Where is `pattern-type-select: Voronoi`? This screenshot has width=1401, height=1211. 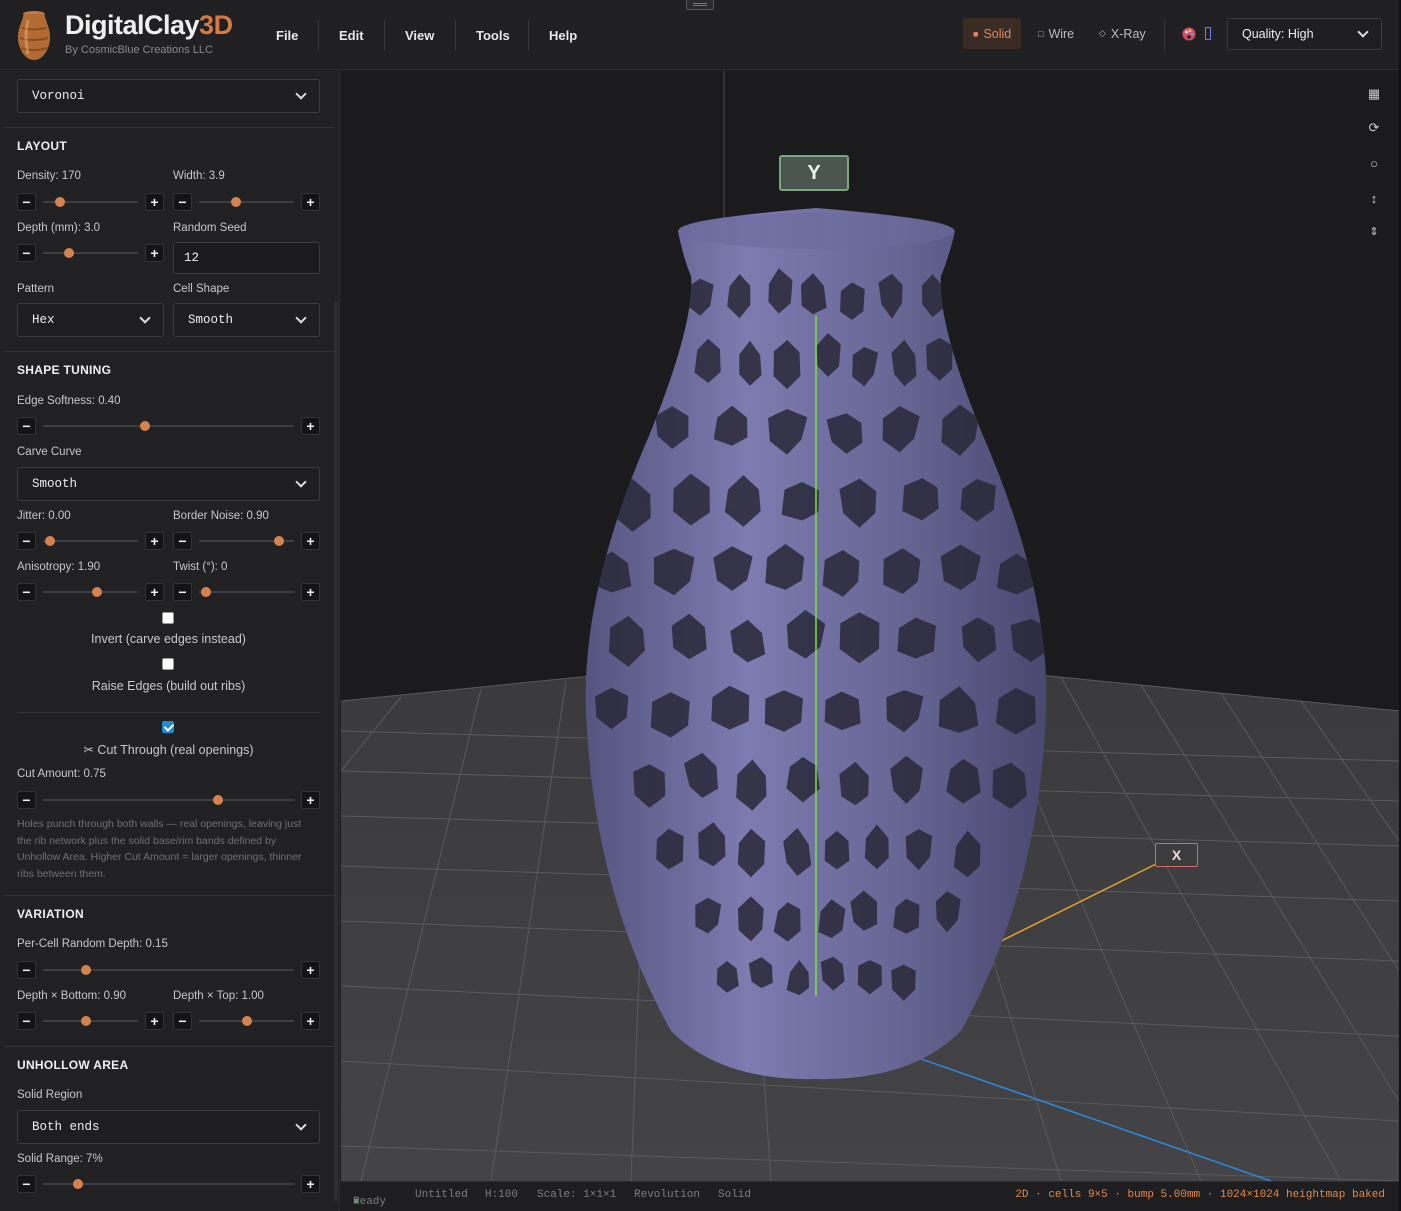 pattern-type-select: Voronoi is located at coordinates (168, 96).